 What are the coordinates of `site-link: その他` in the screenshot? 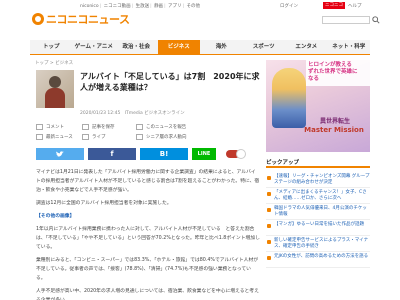 It's located at (194, 6).